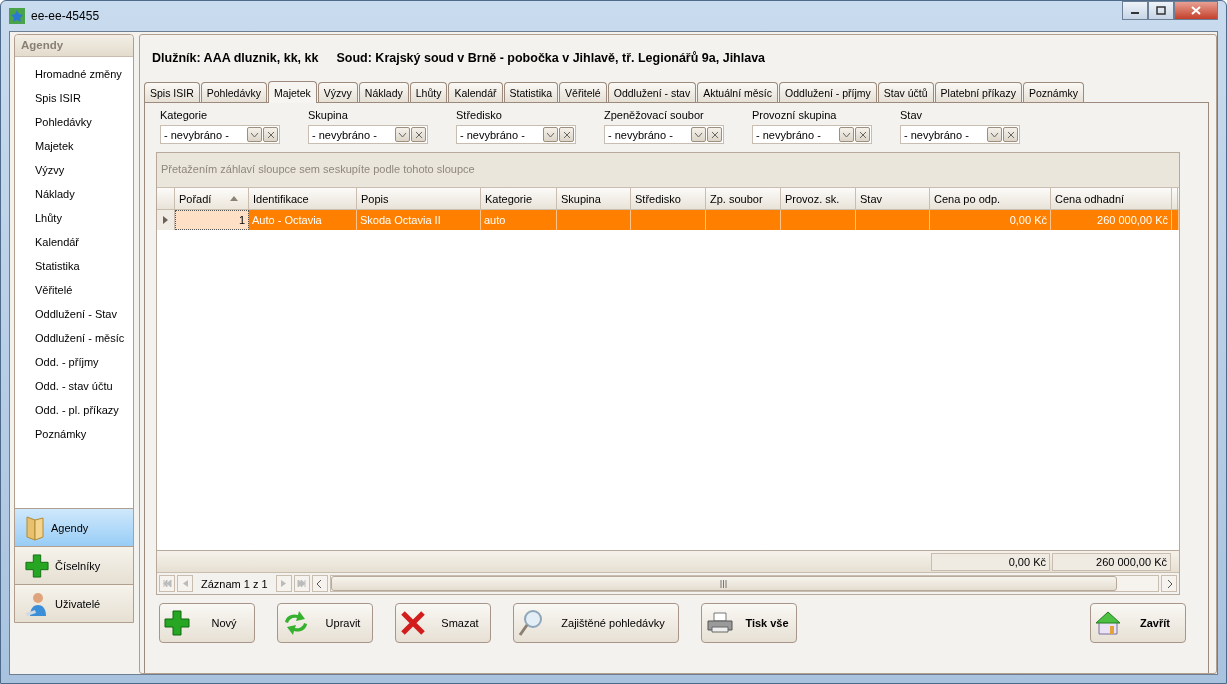 Image resolution: width=1227 pixels, height=684 pixels. Describe the element at coordinates (74, 242) in the screenshot. I see `sidebar-item: Kalendář` at that location.